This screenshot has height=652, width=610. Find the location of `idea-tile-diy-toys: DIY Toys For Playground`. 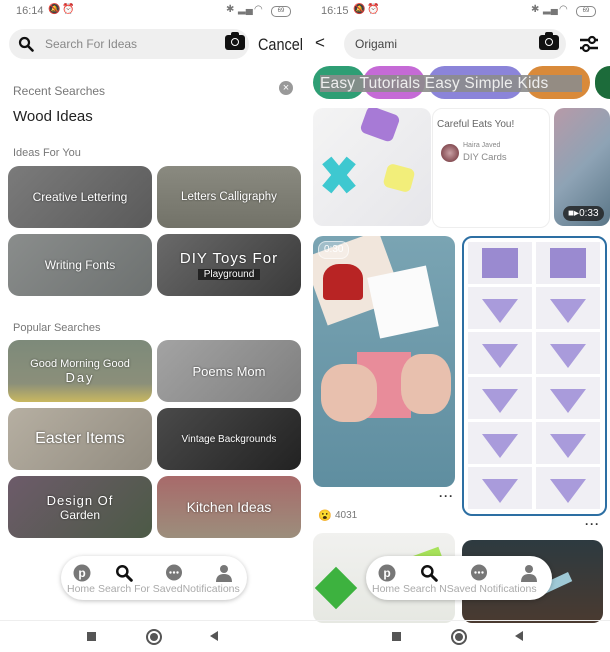

idea-tile-diy-toys: DIY Toys For Playground is located at coordinates (229, 265).